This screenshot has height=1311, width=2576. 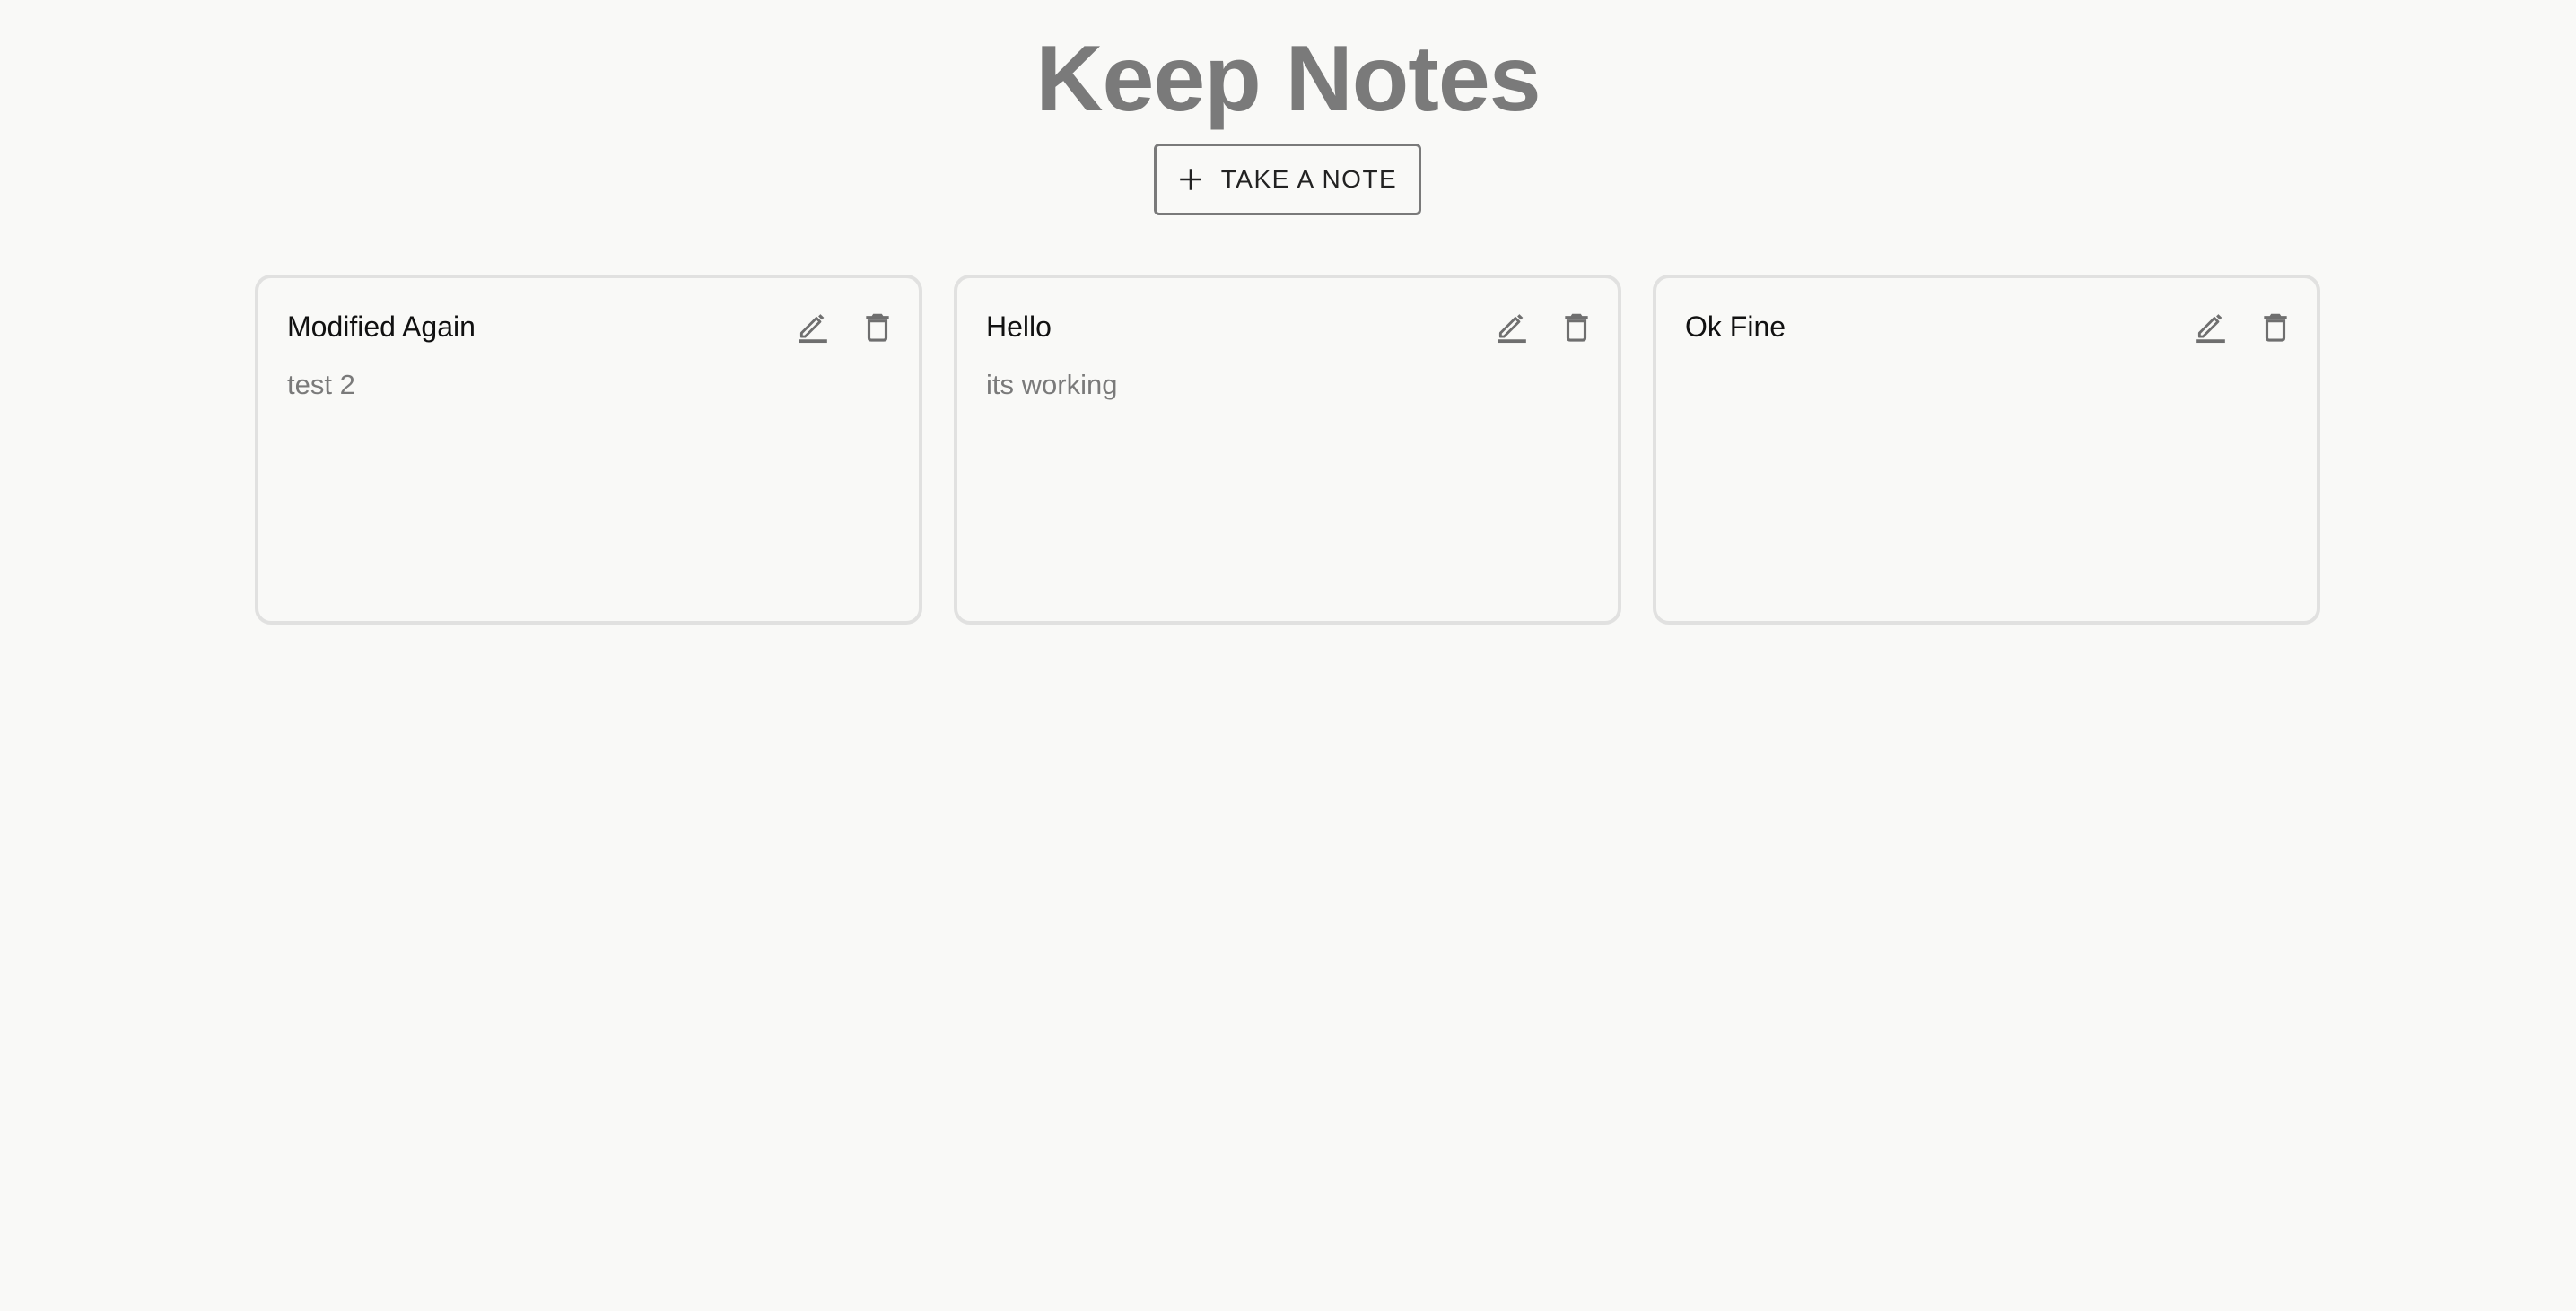 I want to click on note-body: its working, so click(x=1052, y=385).